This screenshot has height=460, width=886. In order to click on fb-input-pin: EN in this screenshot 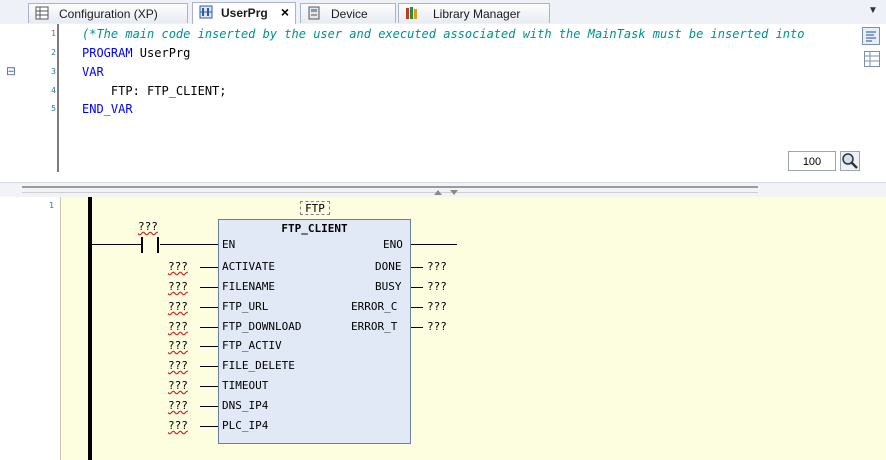, I will do `click(229, 244)`.